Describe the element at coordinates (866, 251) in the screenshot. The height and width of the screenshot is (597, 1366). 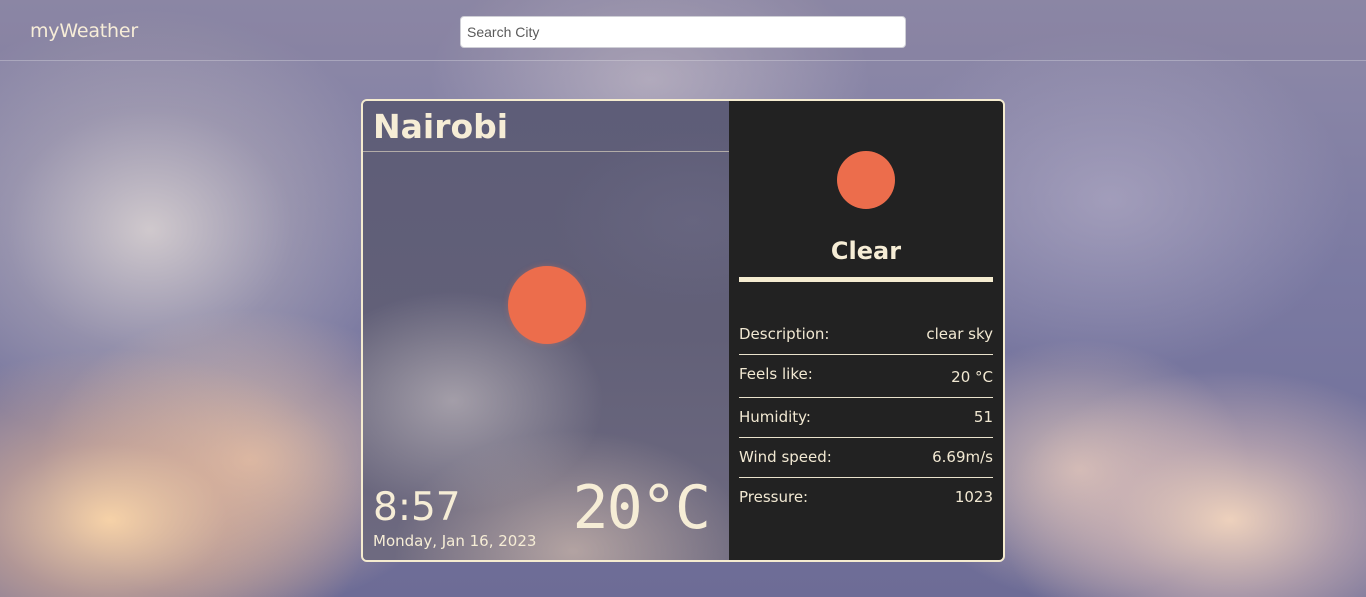
I see `weather-condition: Clear` at that location.